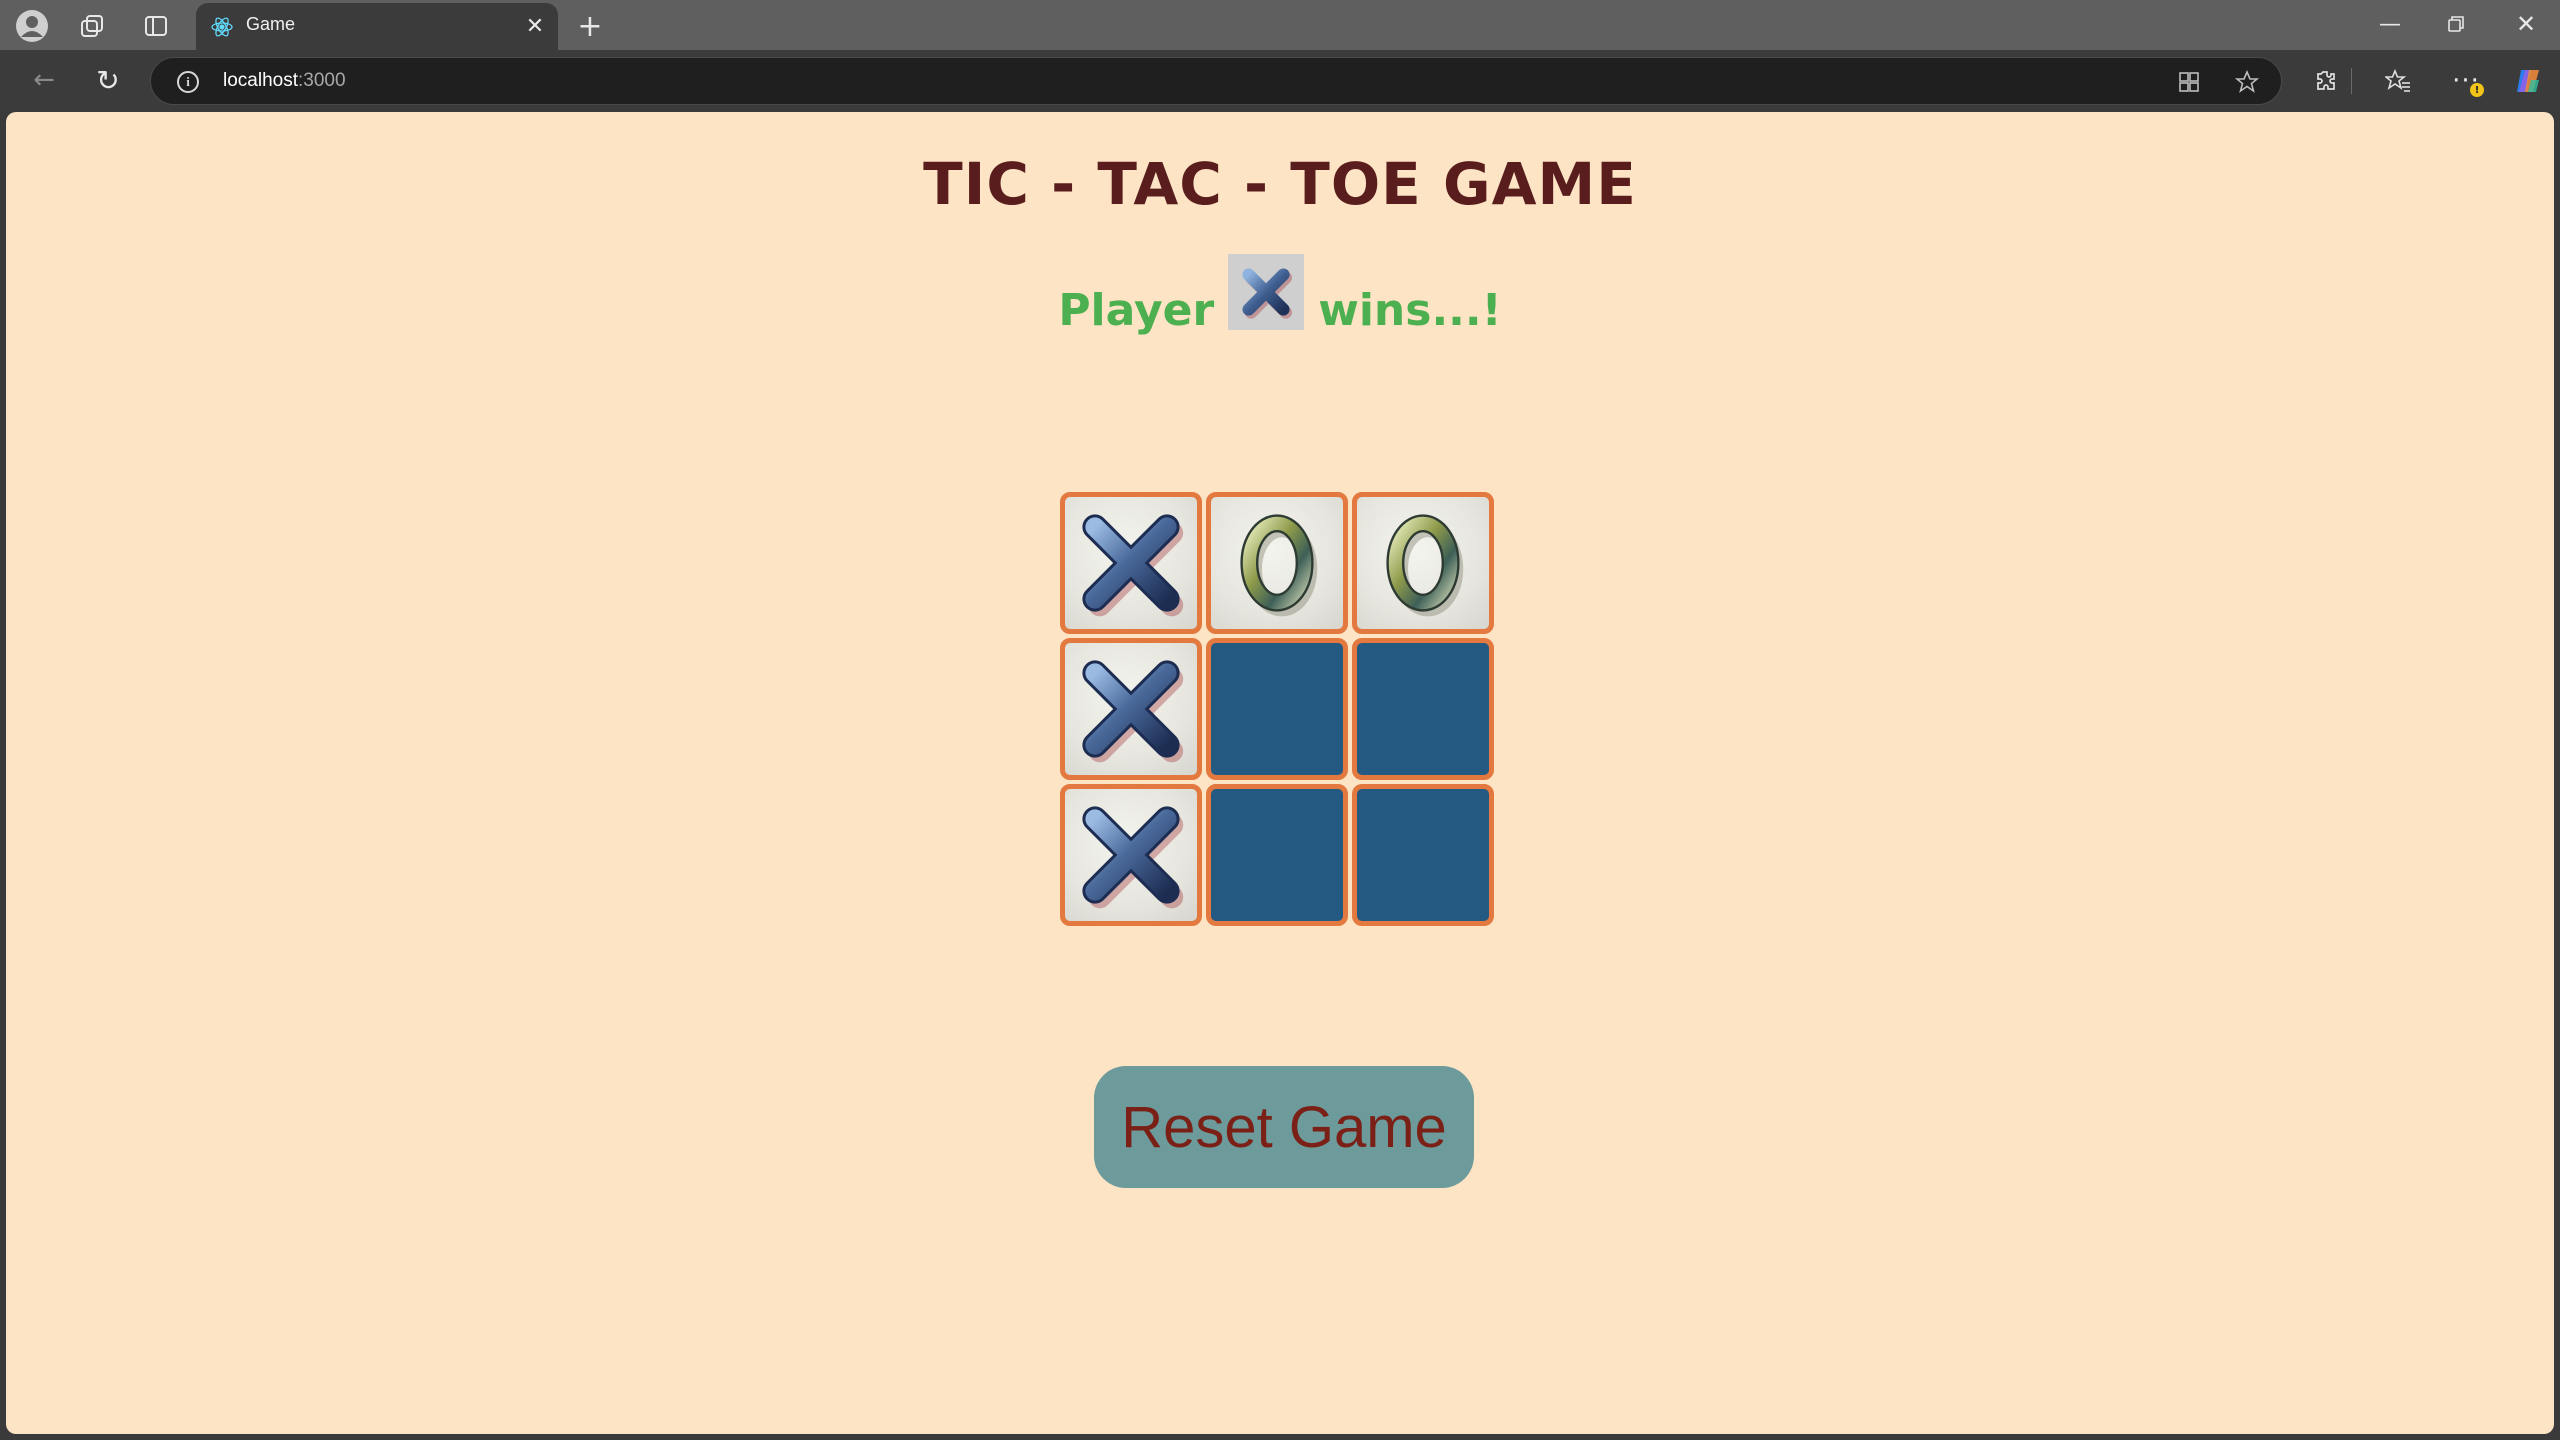  Describe the element at coordinates (1410, 310) in the screenshot. I see `status-suffix: wins...!` at that location.